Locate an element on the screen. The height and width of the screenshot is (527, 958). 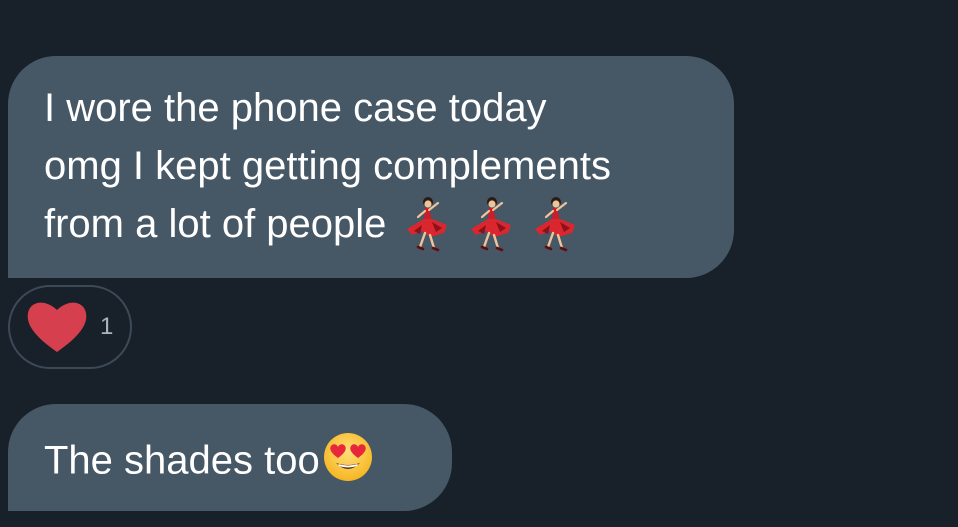
message-bubble: The shades too is located at coordinates (230, 457).